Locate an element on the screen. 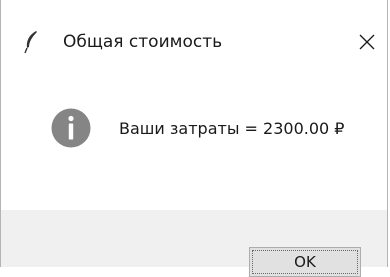 This screenshot has width=390, height=277. close-button is located at coordinates (367, 42).